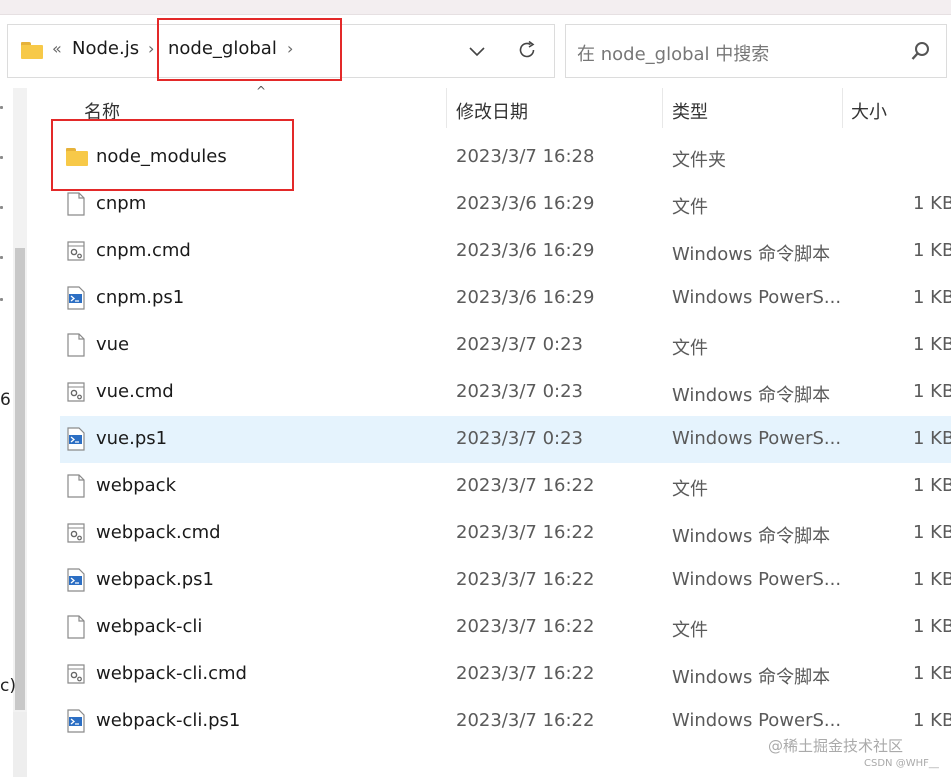 This screenshot has width=951, height=777. Describe the element at coordinates (836, 746) in the screenshot. I see `watermark-text: @稀土掘金技术社区` at that location.